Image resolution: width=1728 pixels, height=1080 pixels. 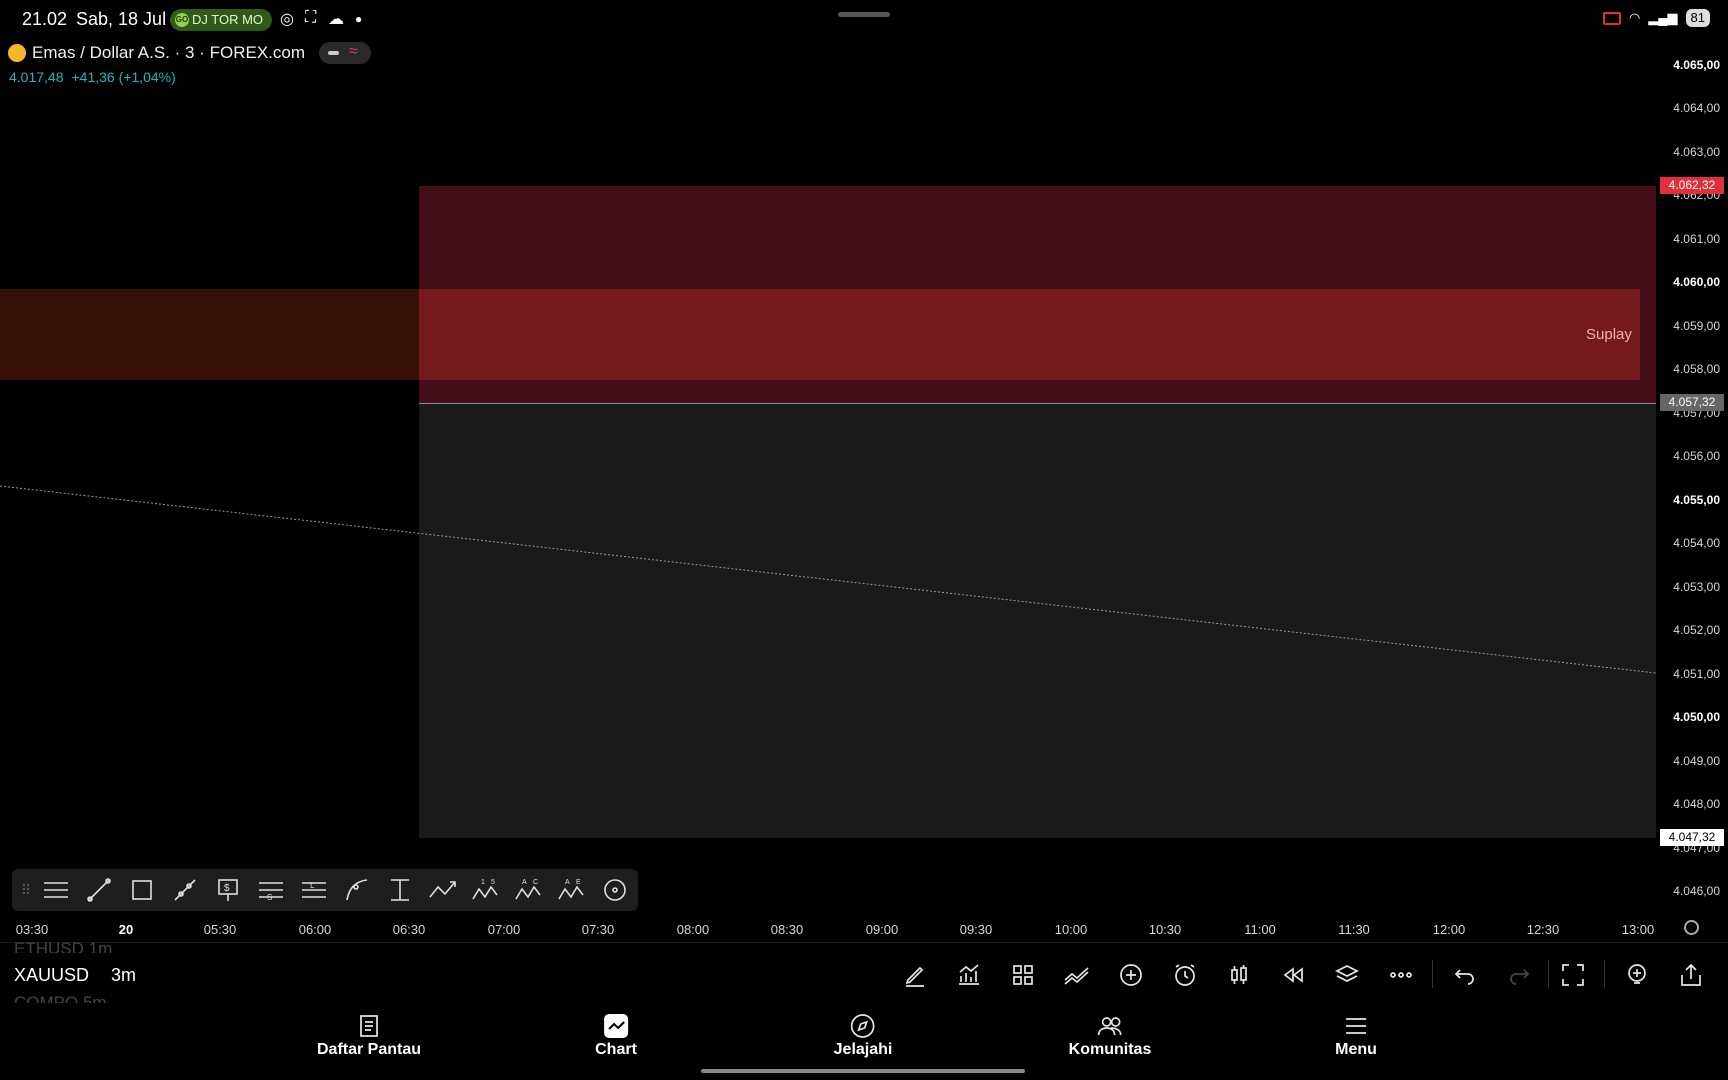 I want to click on watchlist-icon, so click(x=369, y=1026).